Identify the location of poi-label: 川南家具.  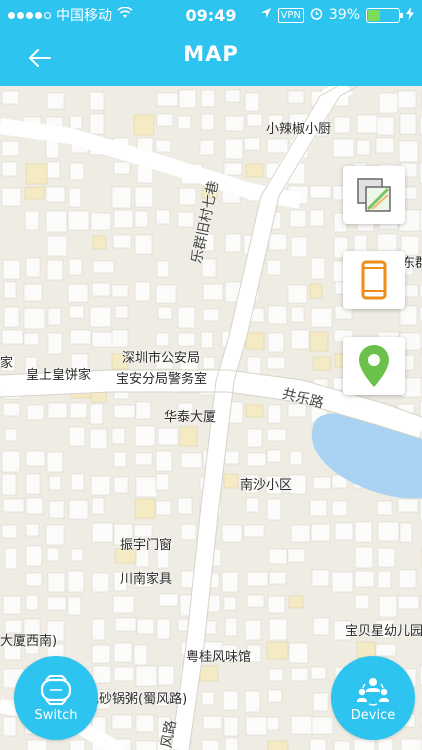
(146, 579).